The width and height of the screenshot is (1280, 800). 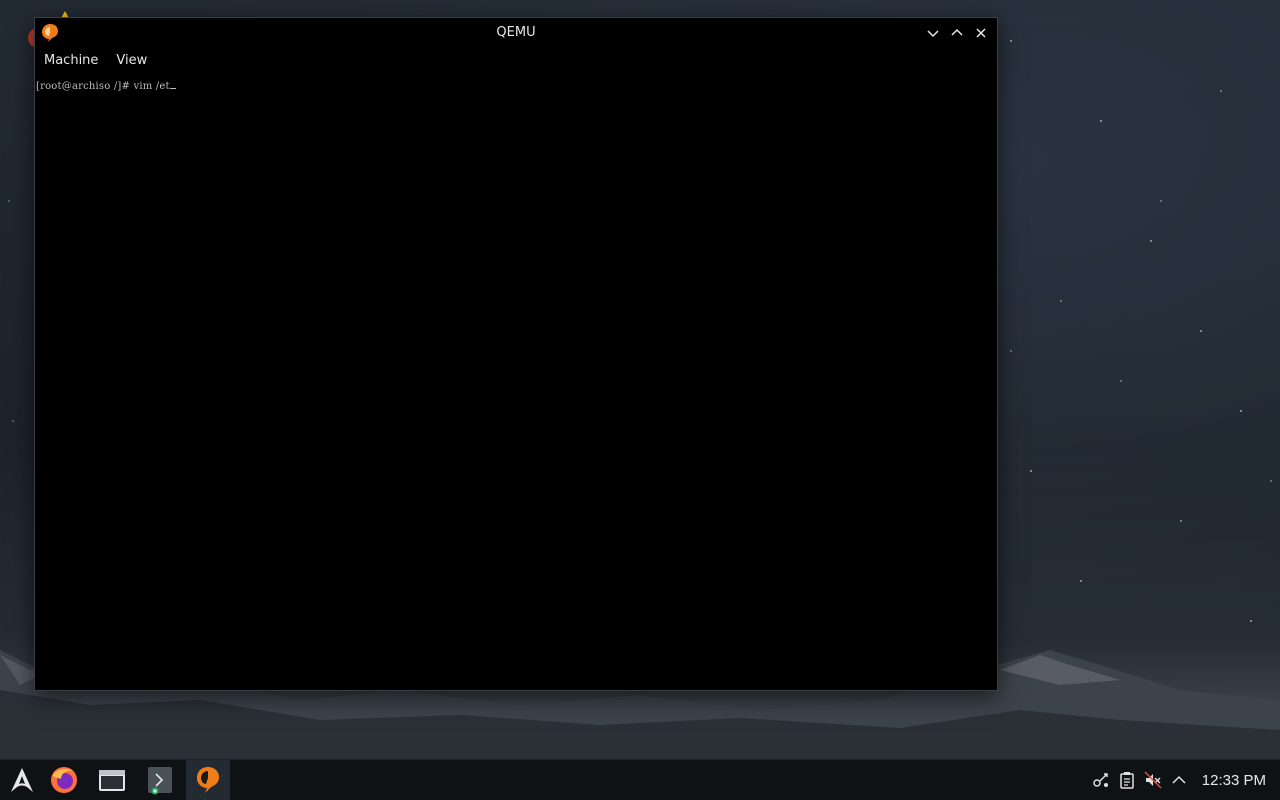 I want to click on taskbar-qemu, so click(x=208, y=780).